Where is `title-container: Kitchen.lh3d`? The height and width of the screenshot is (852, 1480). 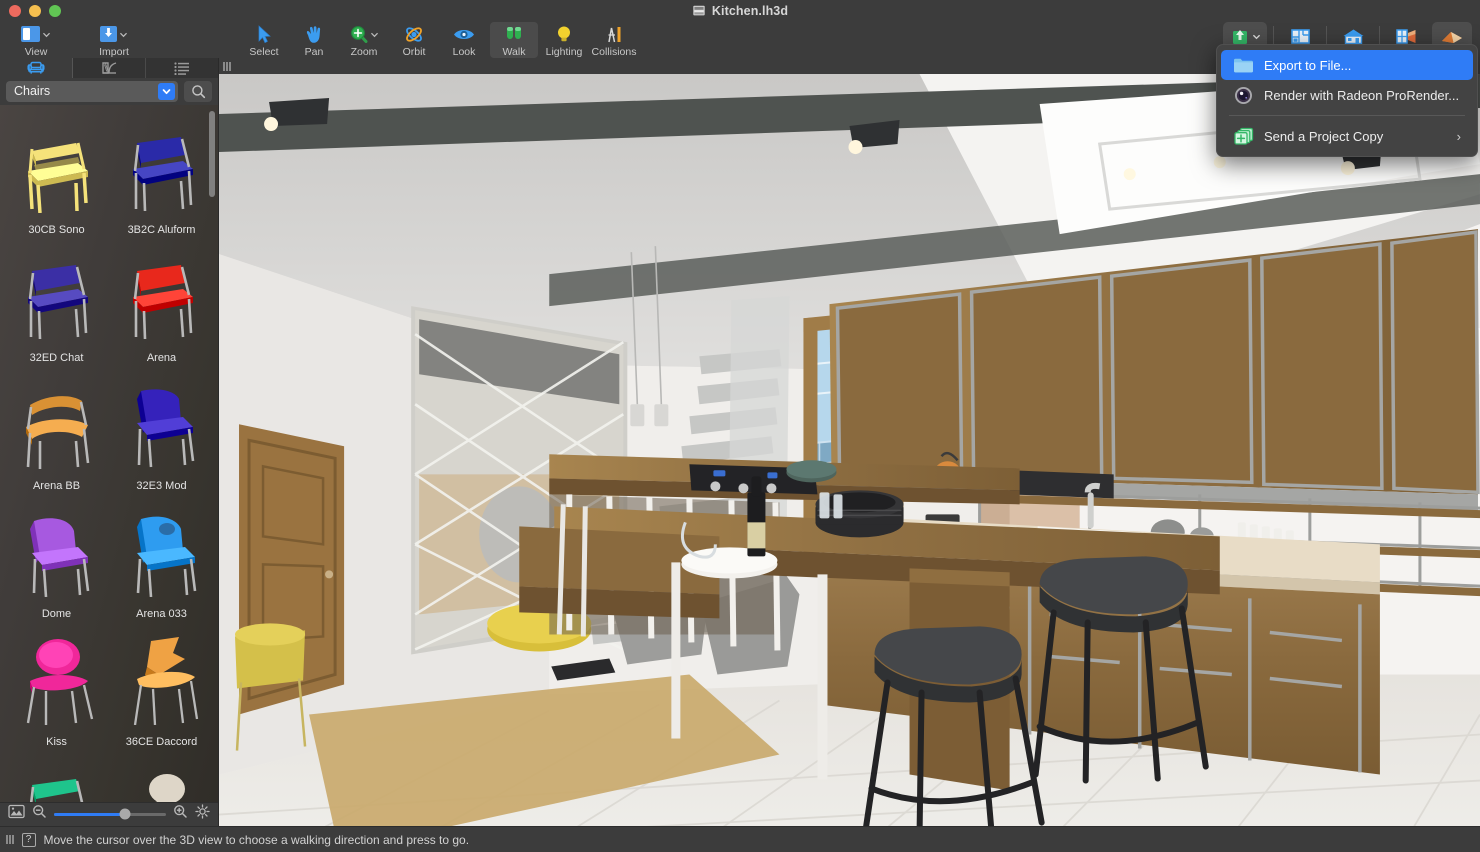 title-container: Kitchen.lh3d is located at coordinates (740, 11).